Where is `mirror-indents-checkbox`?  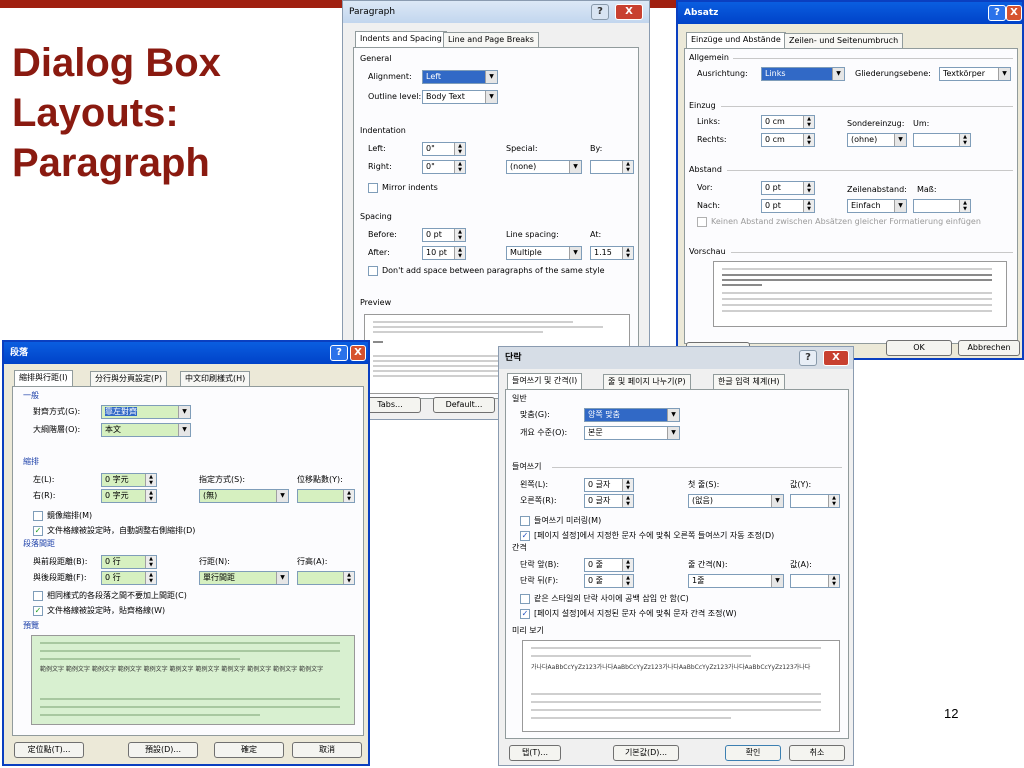 mirror-indents-checkbox is located at coordinates (373, 188).